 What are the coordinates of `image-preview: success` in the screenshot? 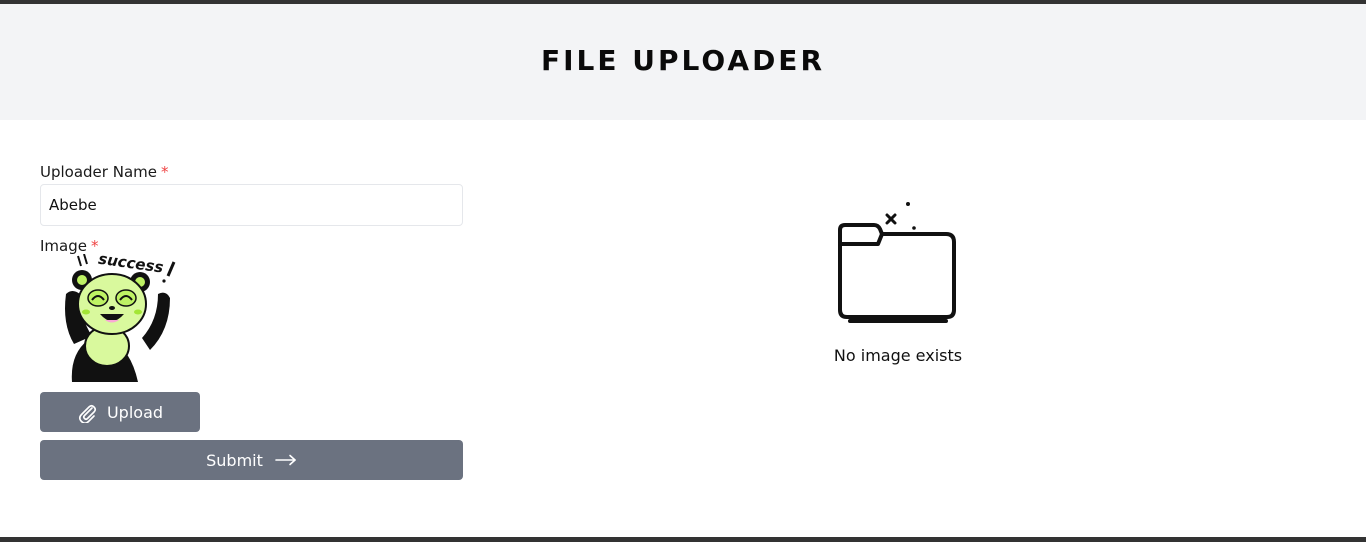 It's located at (130, 316).